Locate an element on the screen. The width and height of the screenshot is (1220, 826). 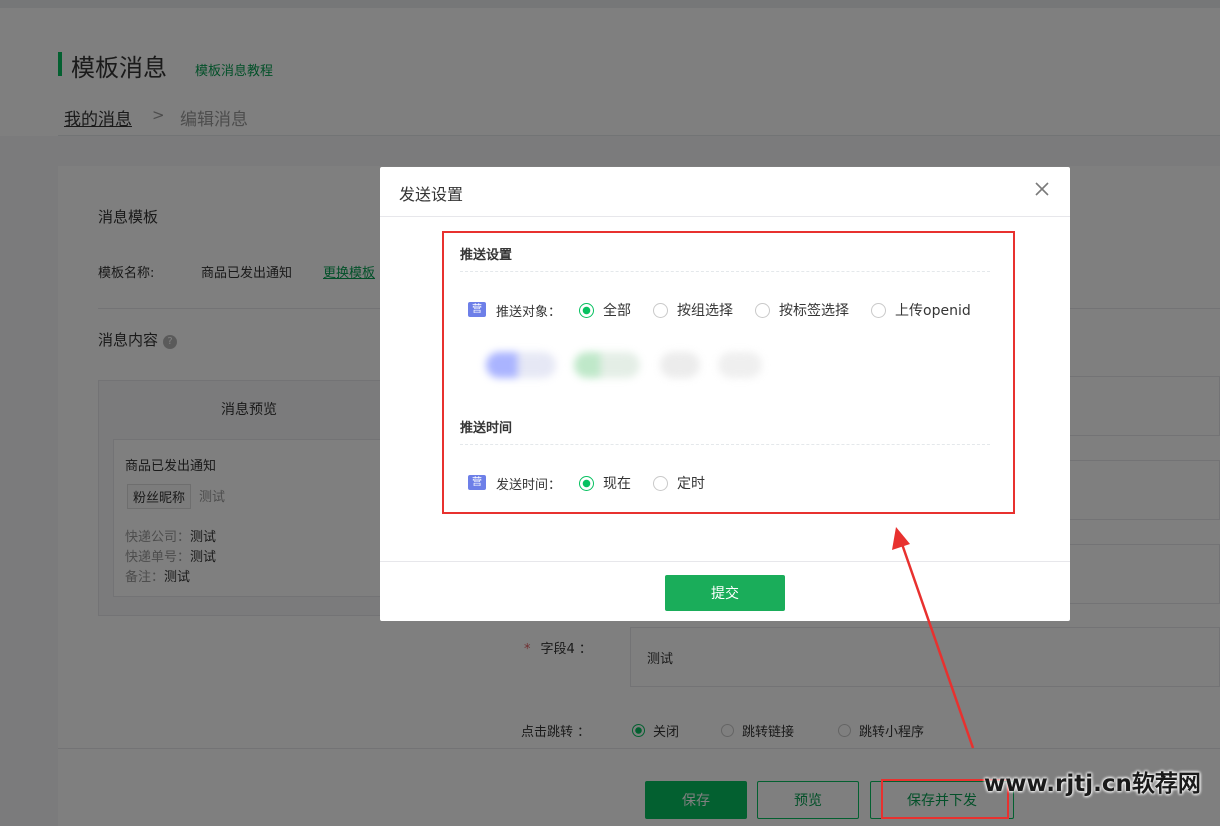
watermark: www.rjtj.cn软荐网 is located at coordinates (1092, 784).